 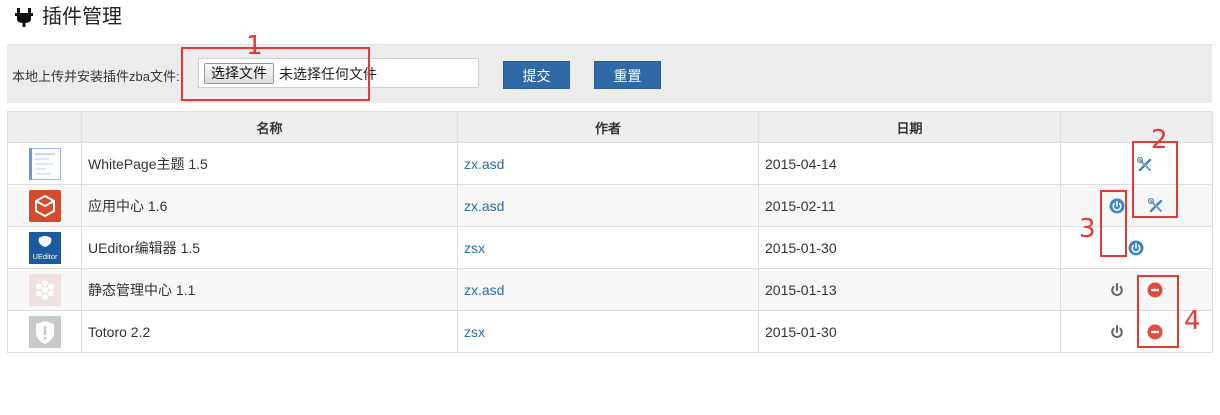 I want to click on submit-button: 提交, so click(x=536, y=75).